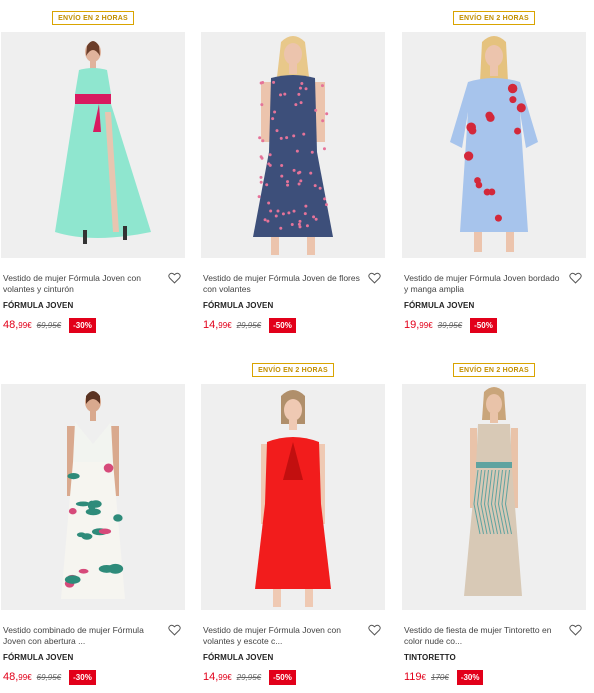  I want to click on current-price: 119€, so click(415, 677).